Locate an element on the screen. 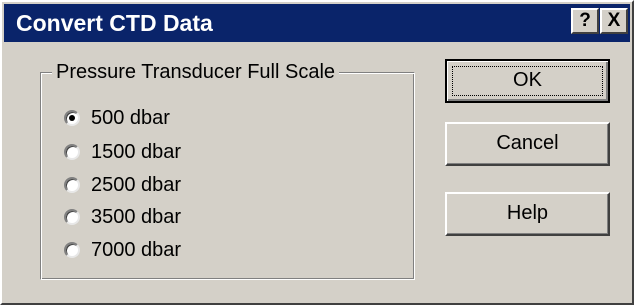  radio-option-3500: 3500 dbar is located at coordinates (122, 217).